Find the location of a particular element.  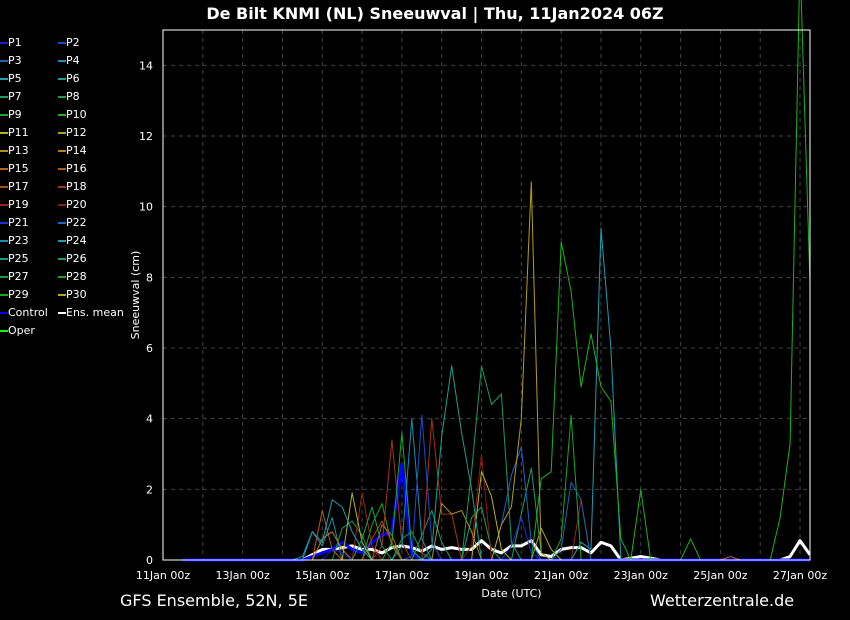

legend-item: P26 is located at coordinates (72, 259).